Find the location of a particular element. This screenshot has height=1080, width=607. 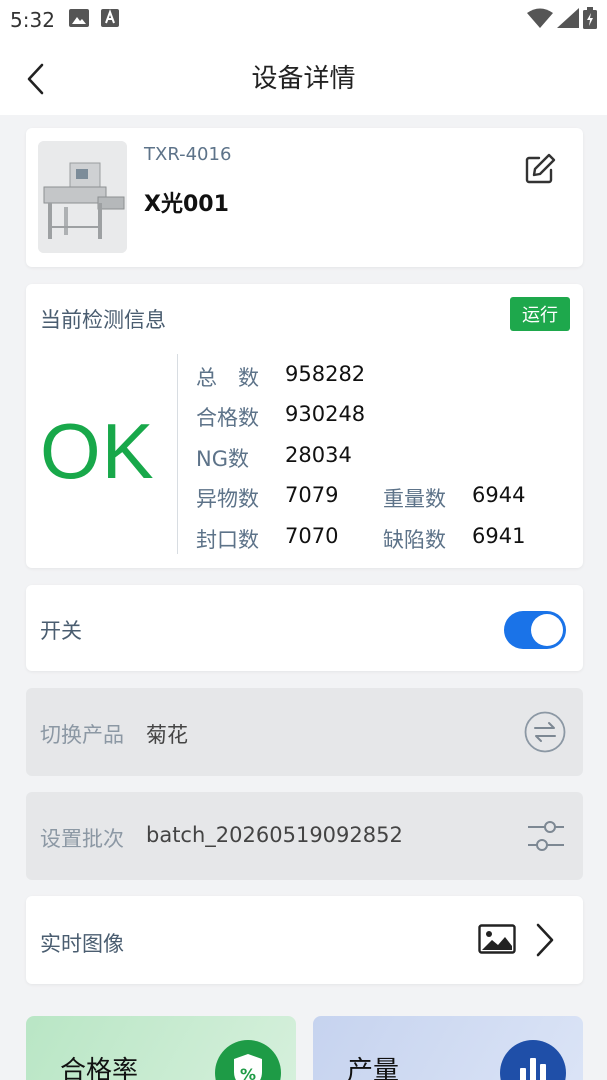

battery-icon is located at coordinates (590, 20).